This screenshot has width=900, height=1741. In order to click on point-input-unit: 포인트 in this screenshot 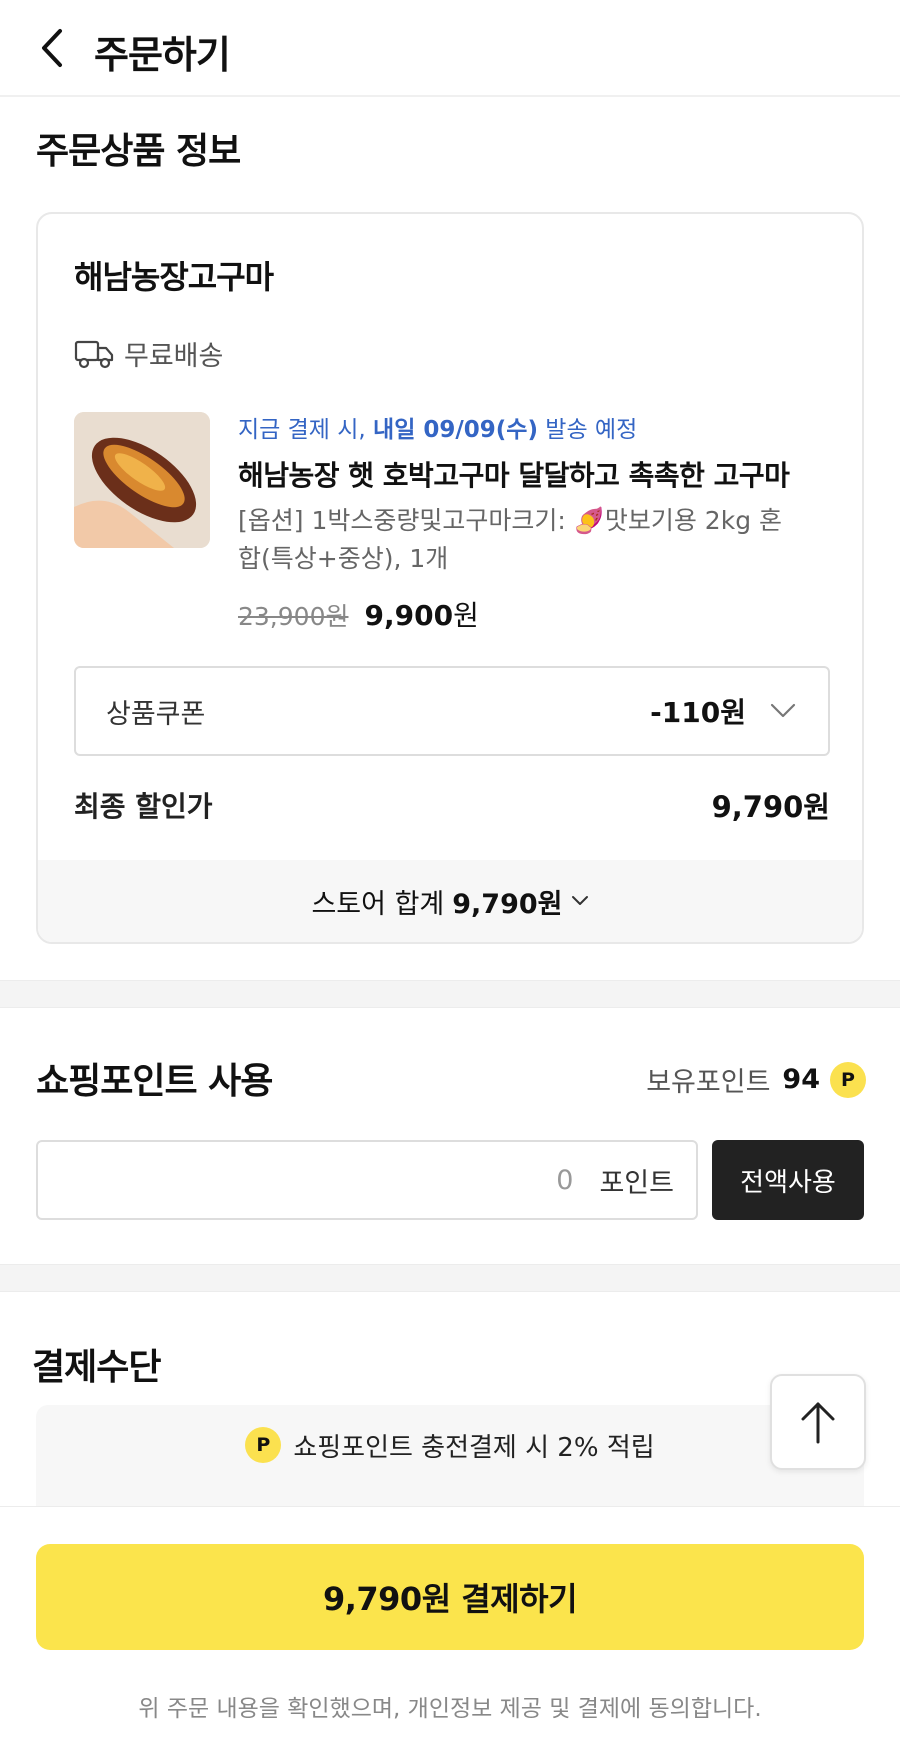, I will do `click(636, 1183)`.